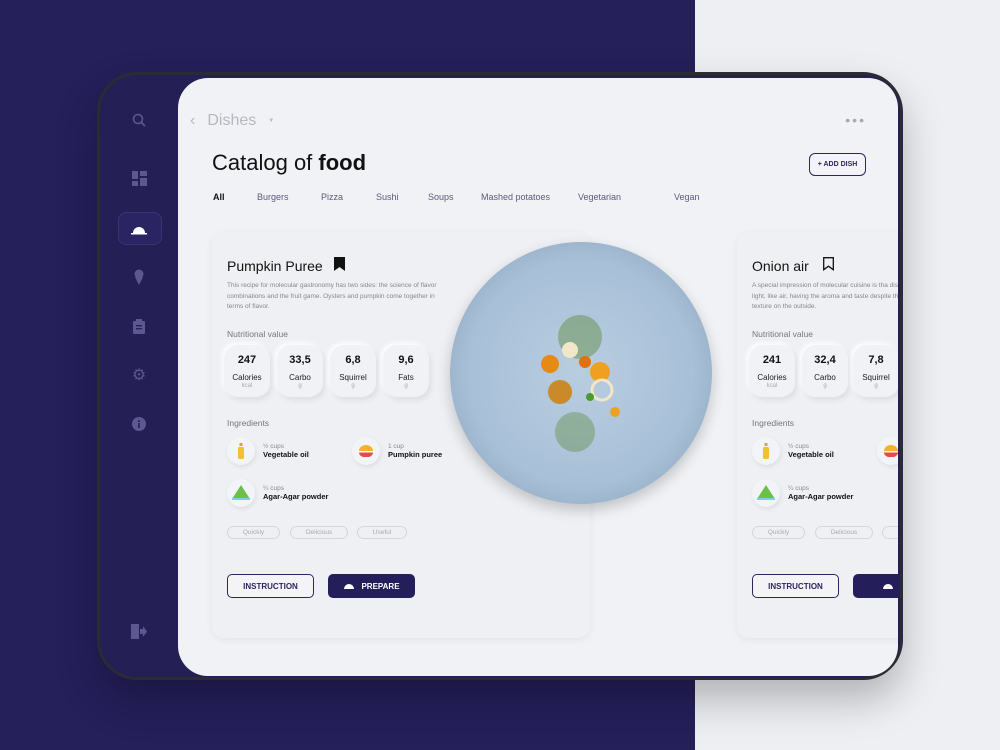 The image size is (1000, 750). Describe the element at coordinates (271, 121) in the screenshot. I see `dropdown-caret-icon: ▼` at that location.